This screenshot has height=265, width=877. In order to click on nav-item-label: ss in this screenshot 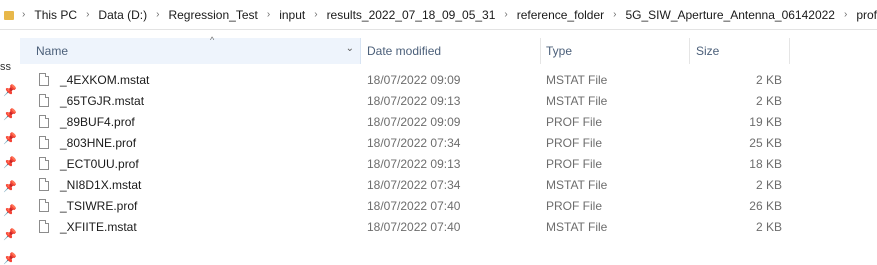, I will do `click(5, 67)`.